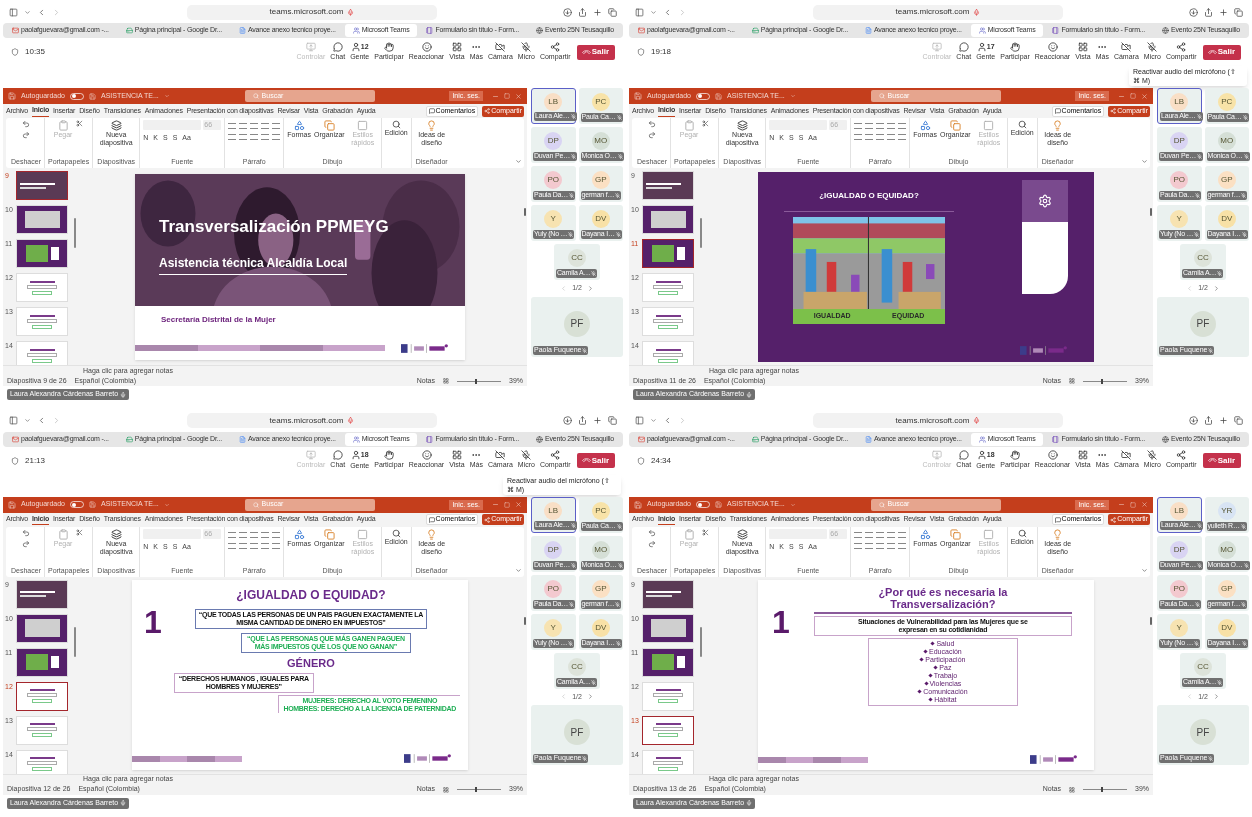 The image size is (1252, 817). I want to click on teams-icon, so click(982, 30).